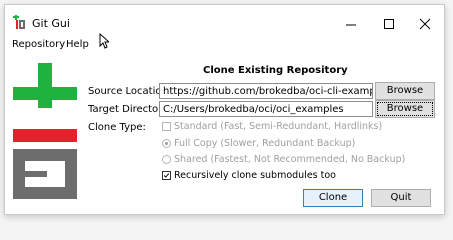 Image resolution: width=453 pixels, height=240 pixels. I want to click on git-gui-app-icon, so click(19, 22).